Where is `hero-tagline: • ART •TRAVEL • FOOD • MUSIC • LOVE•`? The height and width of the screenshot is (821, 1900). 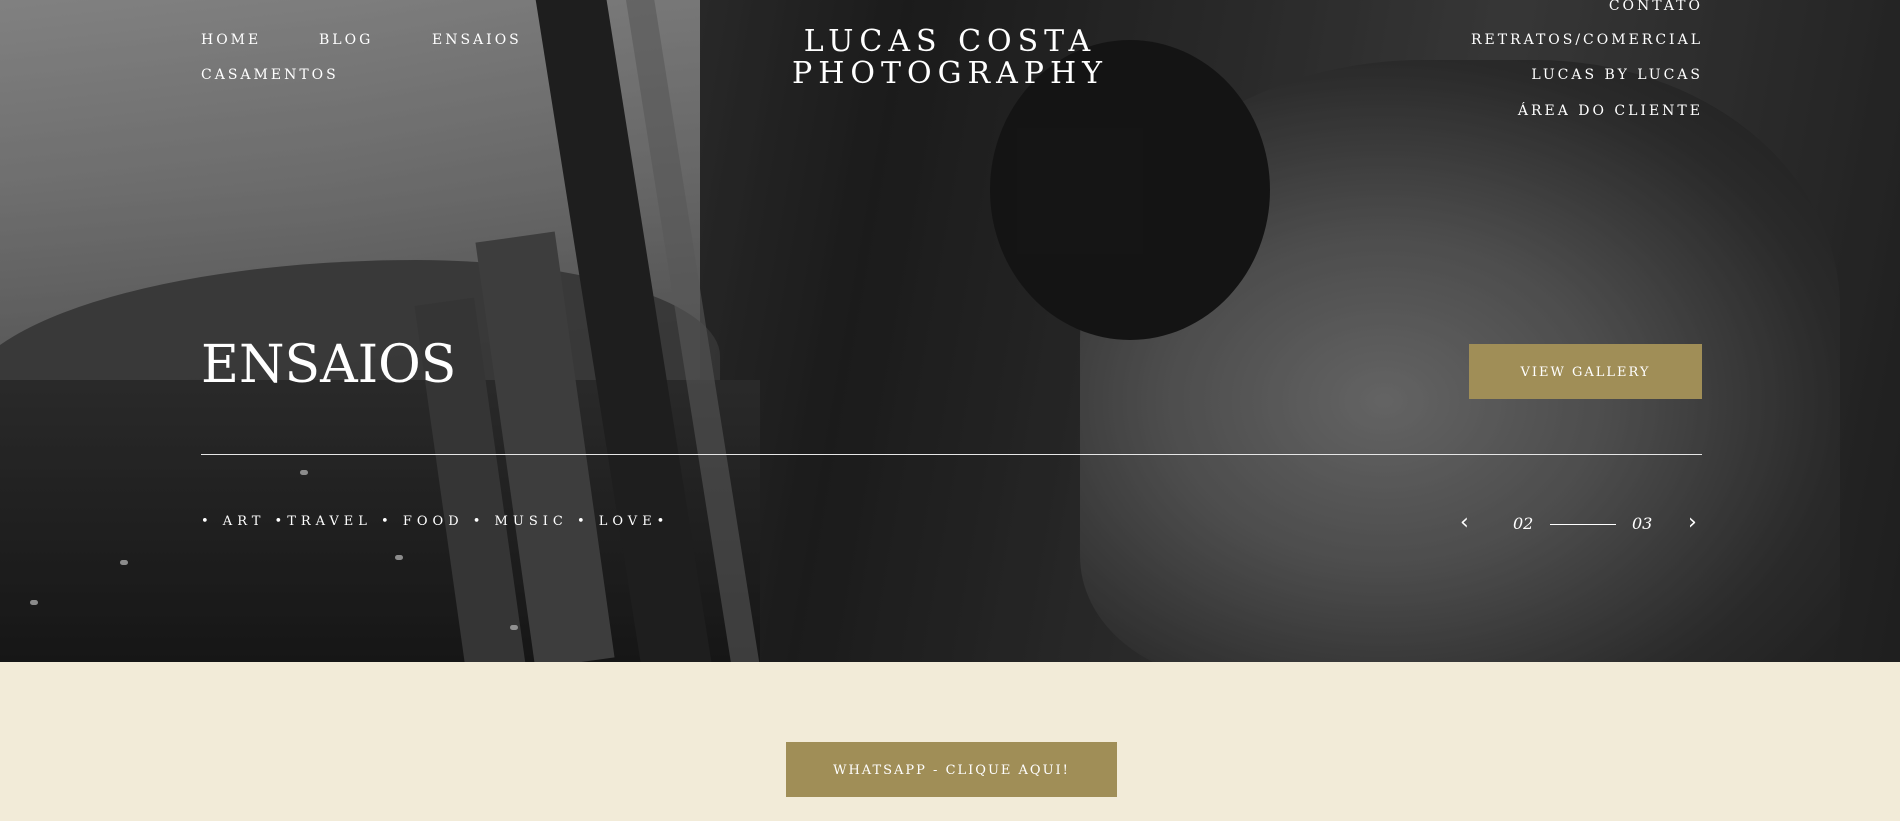 hero-tagline: • ART •TRAVEL • FOOD • MUSIC • LOVE• is located at coordinates (435, 521).